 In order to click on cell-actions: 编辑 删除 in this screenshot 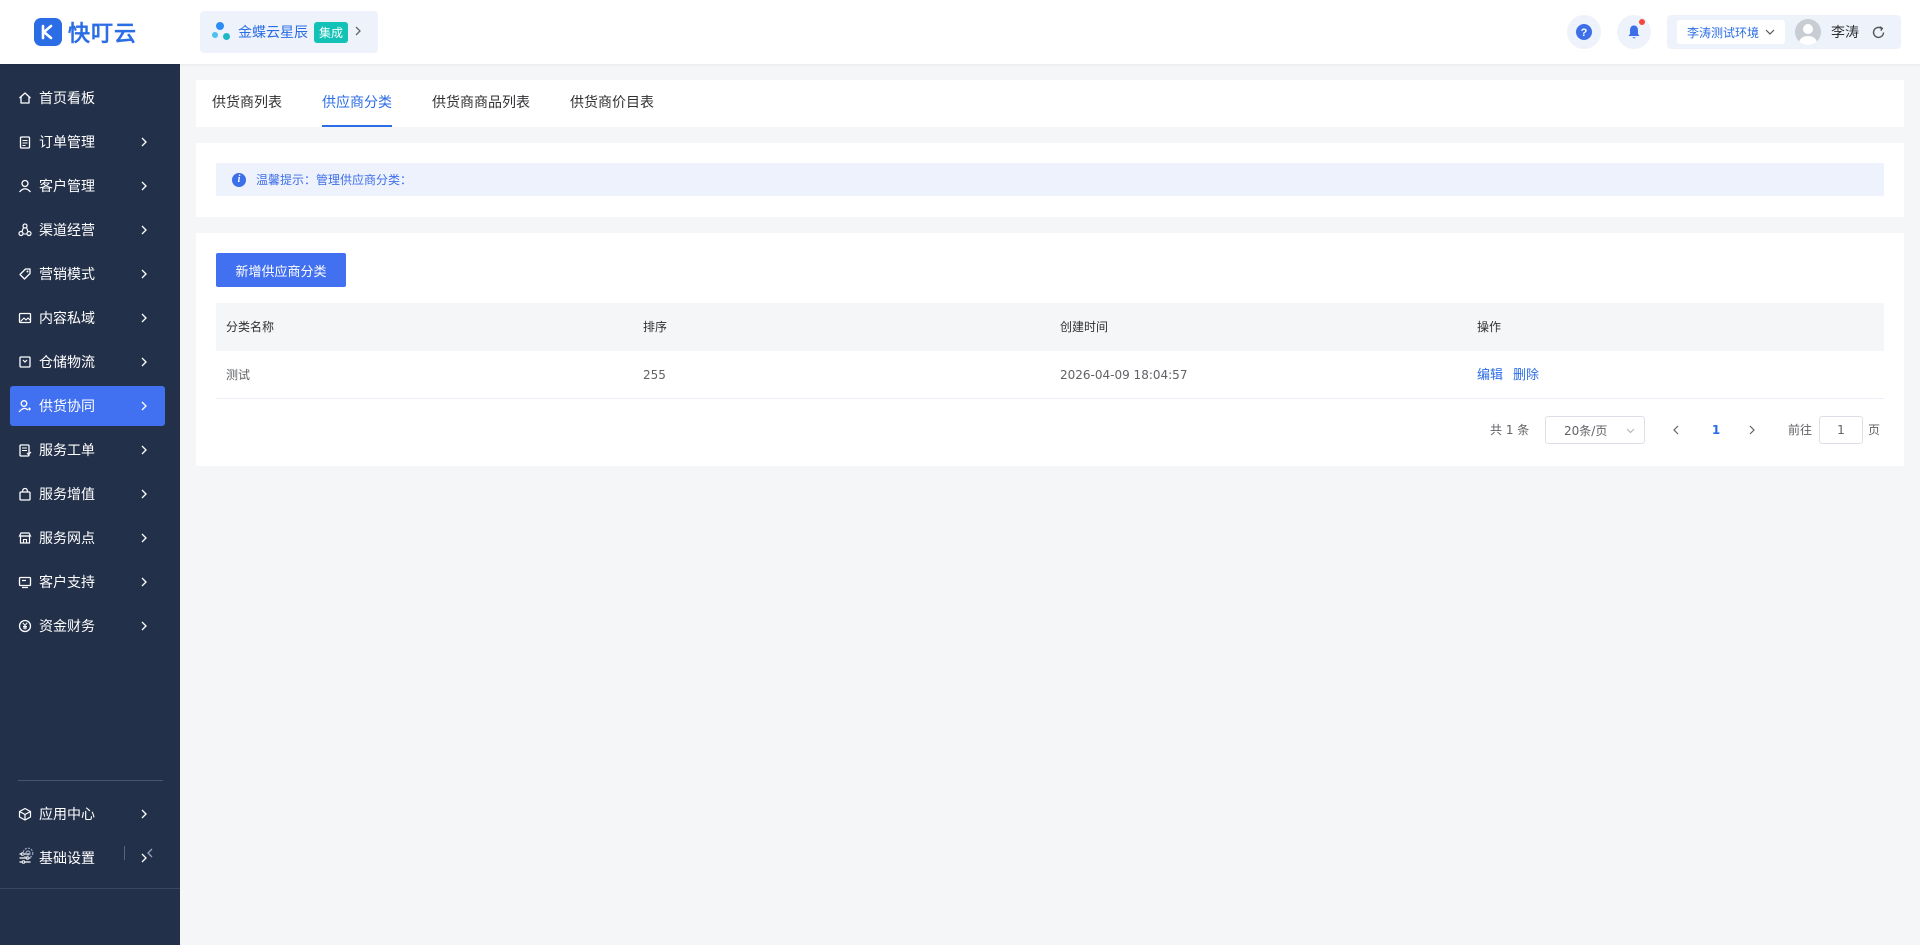, I will do `click(1513, 375)`.